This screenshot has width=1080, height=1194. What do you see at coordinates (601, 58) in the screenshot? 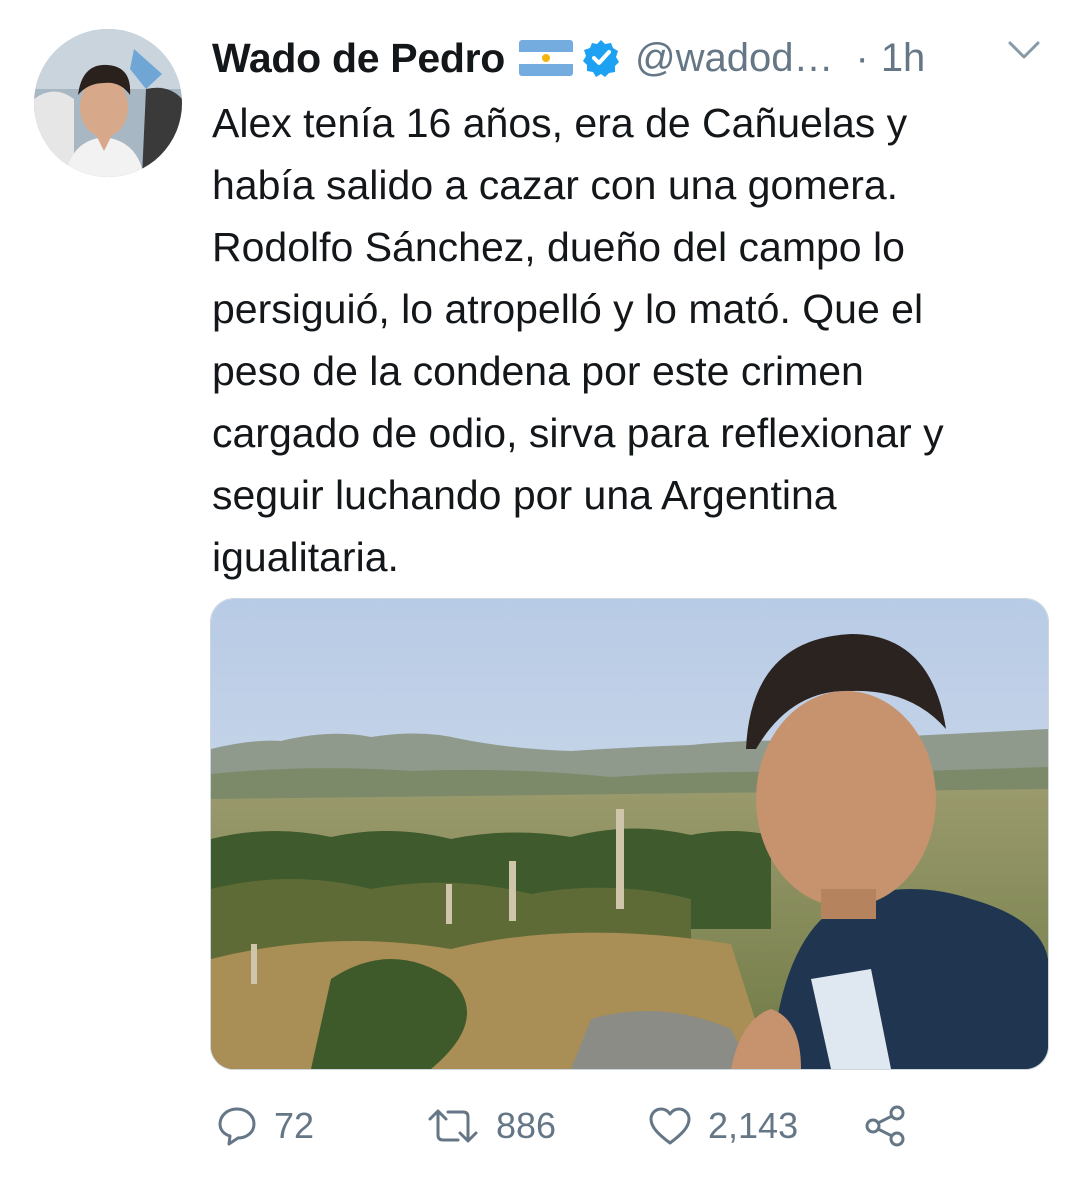
I see `verified-badge-icon` at bounding box center [601, 58].